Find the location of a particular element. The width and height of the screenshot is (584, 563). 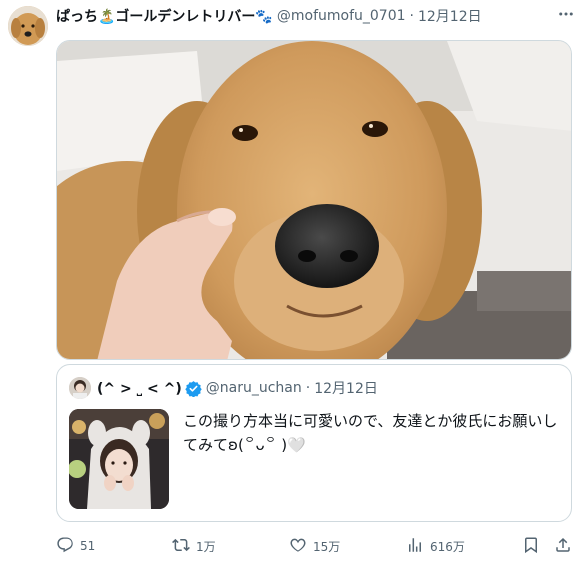

reply-button: 51 is located at coordinates (75, 546).